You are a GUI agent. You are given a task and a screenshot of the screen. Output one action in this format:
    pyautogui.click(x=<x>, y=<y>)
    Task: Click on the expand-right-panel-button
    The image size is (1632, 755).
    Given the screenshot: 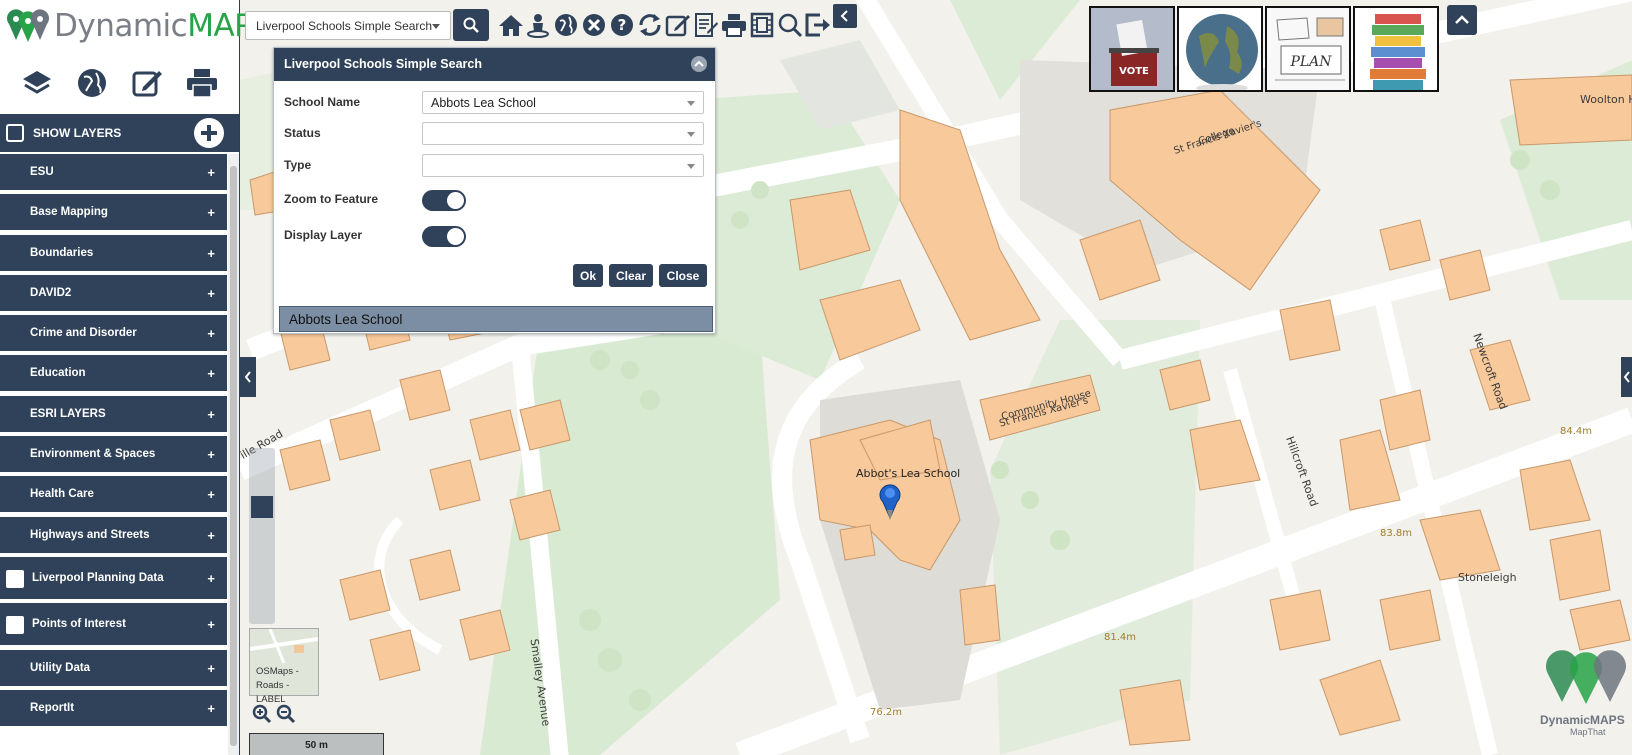 What is the action you would take?
    pyautogui.click(x=1626, y=377)
    